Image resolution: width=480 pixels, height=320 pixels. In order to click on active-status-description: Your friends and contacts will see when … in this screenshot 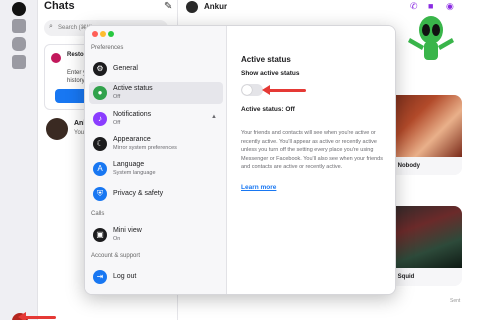, I will do `click(312, 150)`.